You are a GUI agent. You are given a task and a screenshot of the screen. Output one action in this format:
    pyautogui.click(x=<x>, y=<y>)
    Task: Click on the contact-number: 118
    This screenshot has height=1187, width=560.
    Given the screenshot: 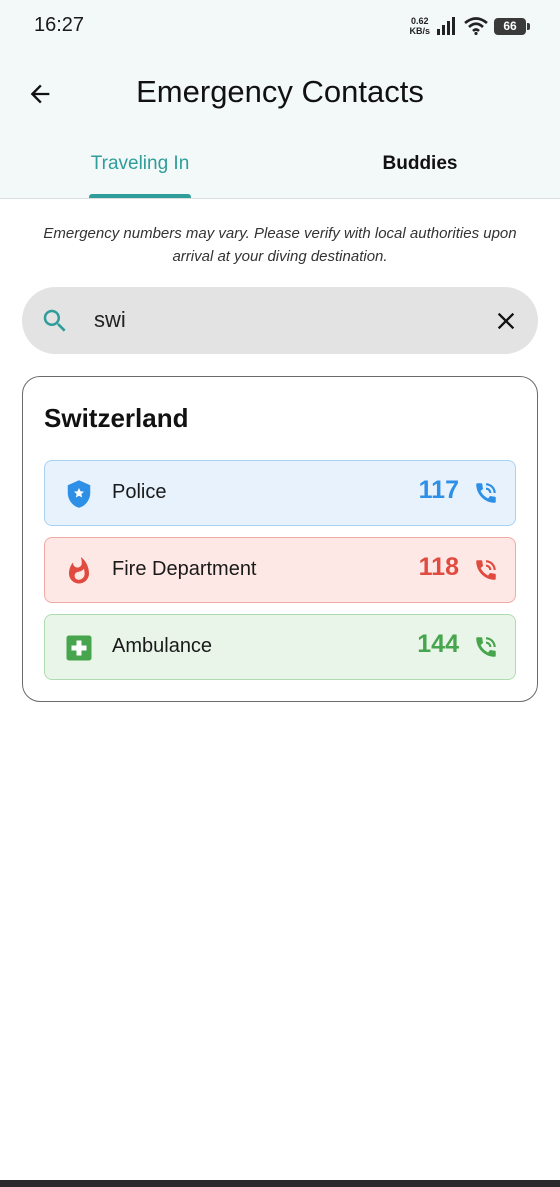 What is the action you would take?
    pyautogui.click(x=439, y=567)
    